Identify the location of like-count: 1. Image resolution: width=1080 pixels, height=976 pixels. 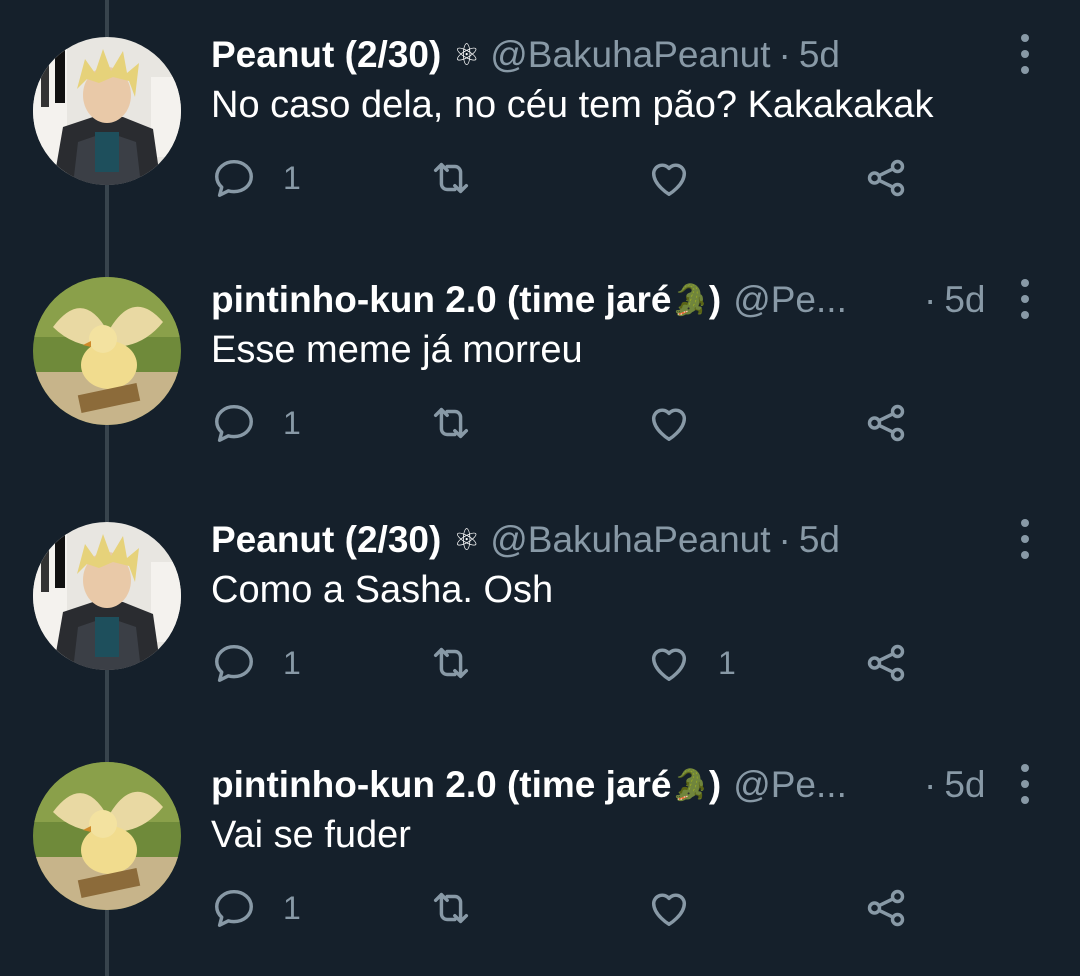
(727, 662).